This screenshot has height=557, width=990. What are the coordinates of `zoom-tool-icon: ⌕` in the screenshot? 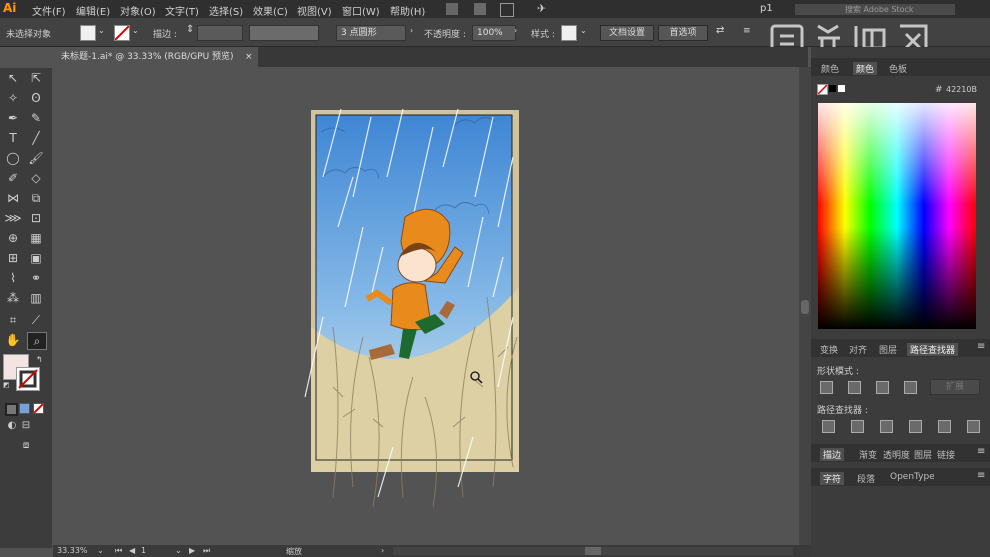 It's located at (37, 341).